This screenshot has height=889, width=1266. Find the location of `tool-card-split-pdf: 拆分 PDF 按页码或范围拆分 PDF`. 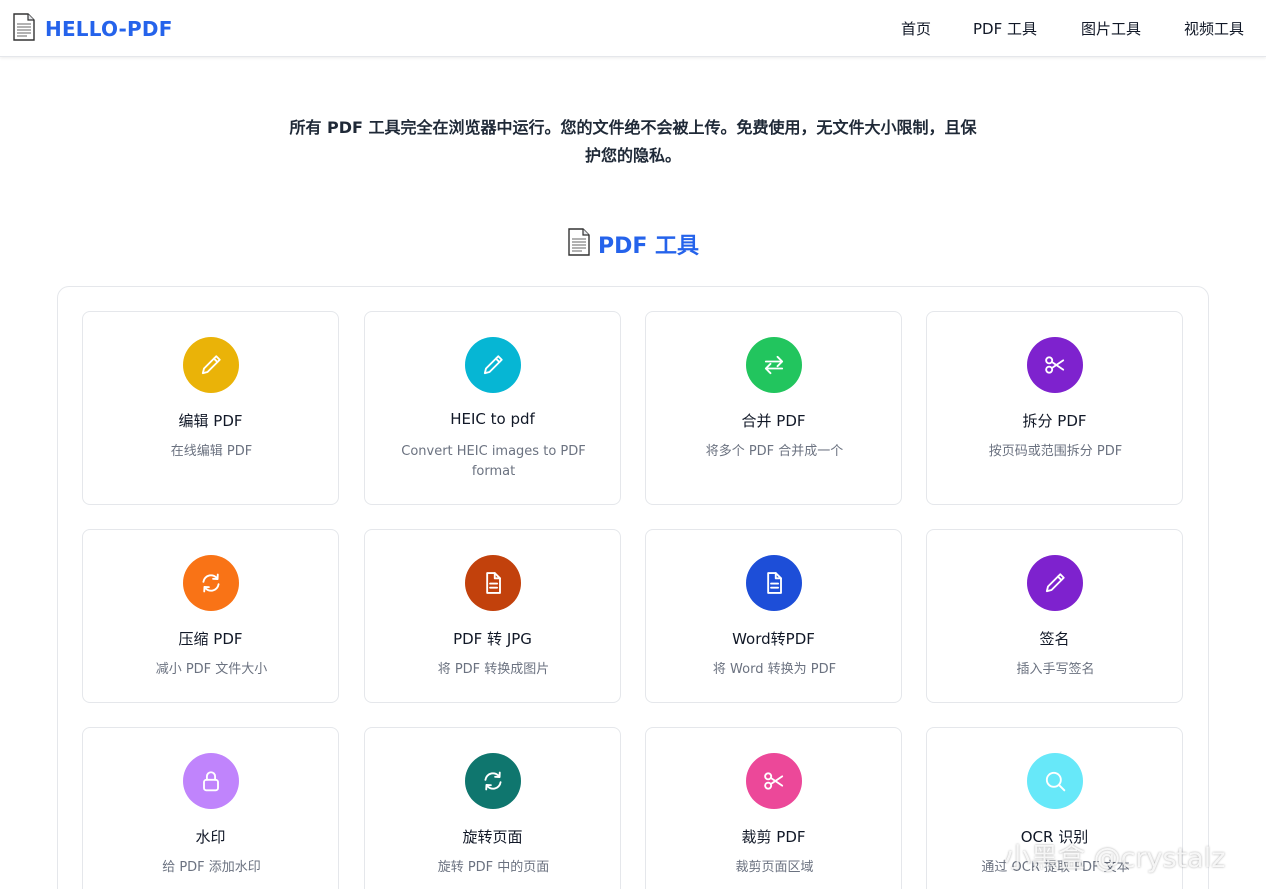

tool-card-split-pdf: 拆分 PDF 按页码或范围拆分 PDF is located at coordinates (1054, 408).